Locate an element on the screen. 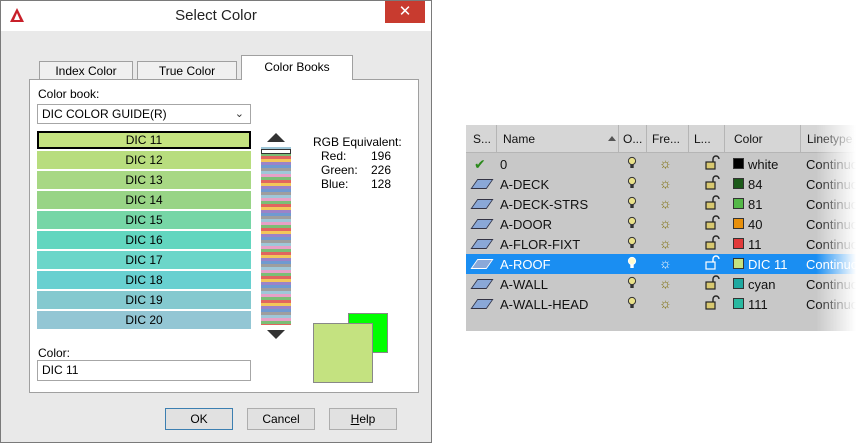 The width and height of the screenshot is (856, 443). color-swatch: DIC 20 is located at coordinates (144, 320).